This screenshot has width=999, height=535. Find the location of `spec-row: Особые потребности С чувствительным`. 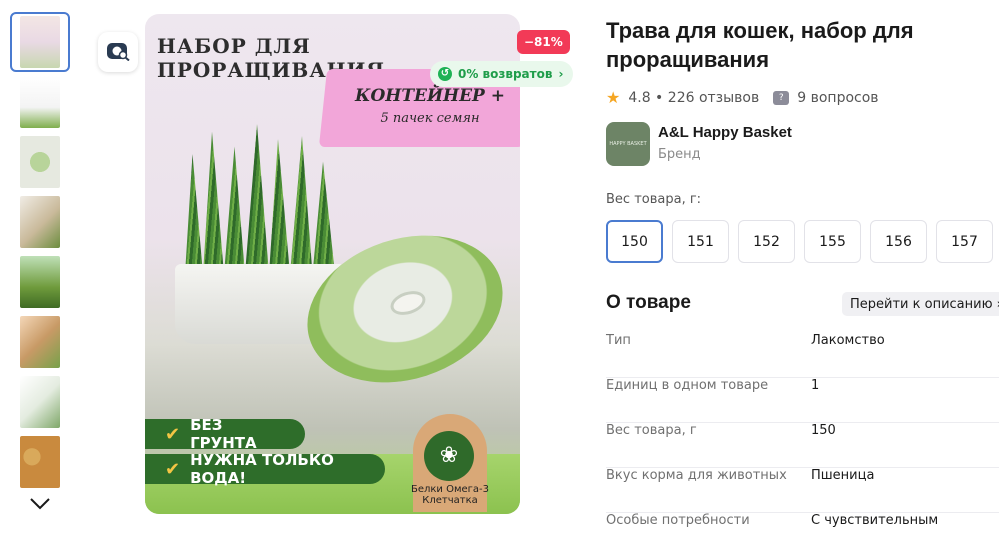

spec-row: Особые потребности С чувствительным is located at coordinates (802, 524).